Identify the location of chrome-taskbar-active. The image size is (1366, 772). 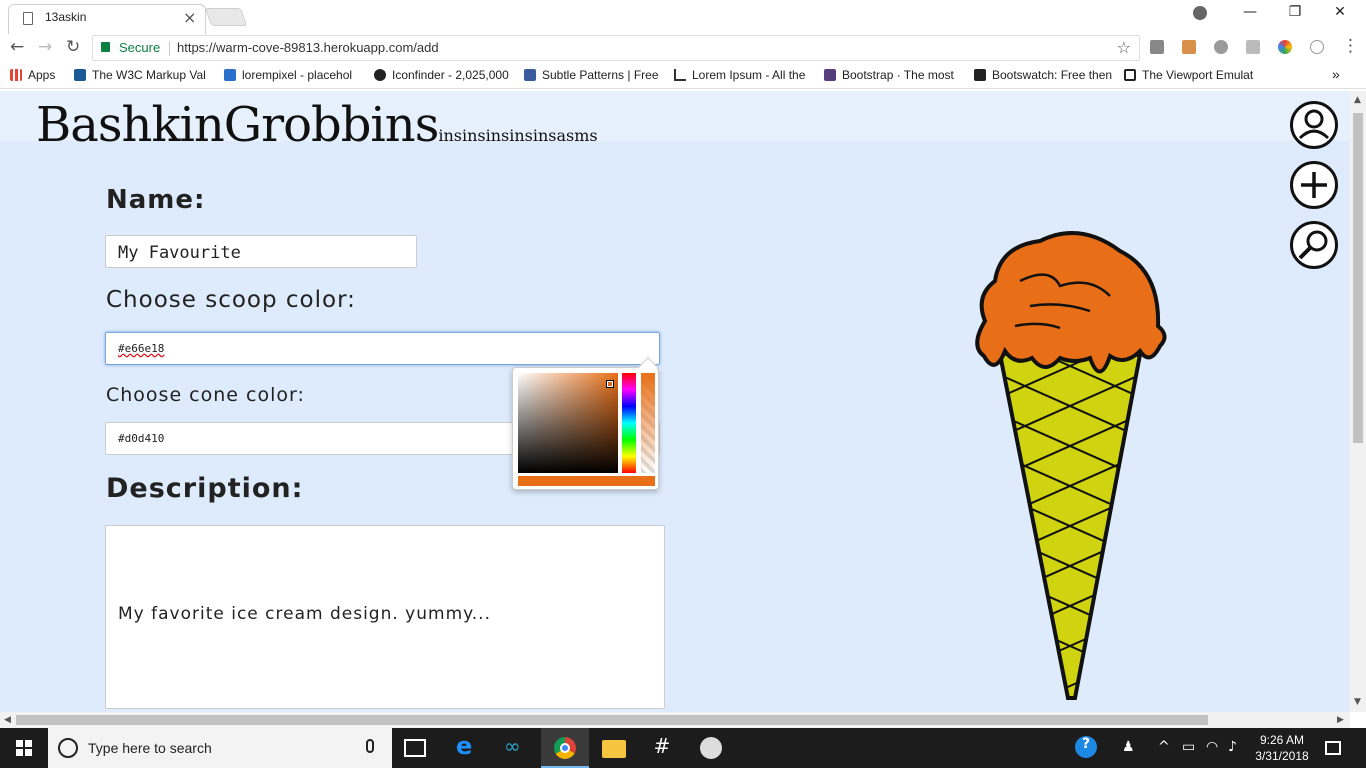
(565, 748).